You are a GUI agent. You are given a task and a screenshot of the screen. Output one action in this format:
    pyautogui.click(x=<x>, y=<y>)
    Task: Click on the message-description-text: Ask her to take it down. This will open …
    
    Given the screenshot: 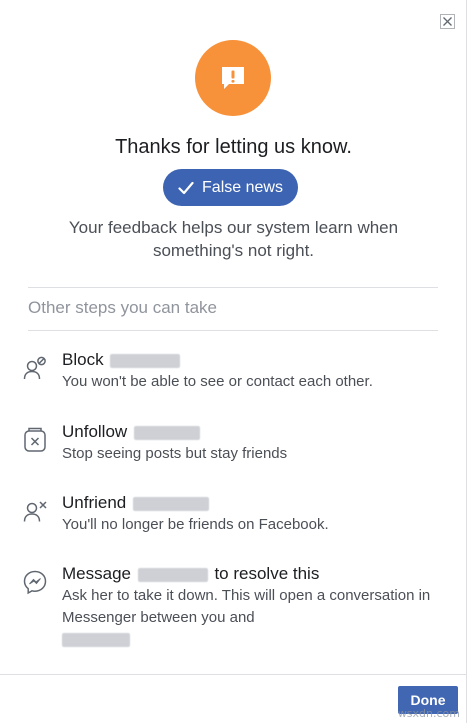 What is the action you would take?
    pyautogui.click(x=246, y=606)
    